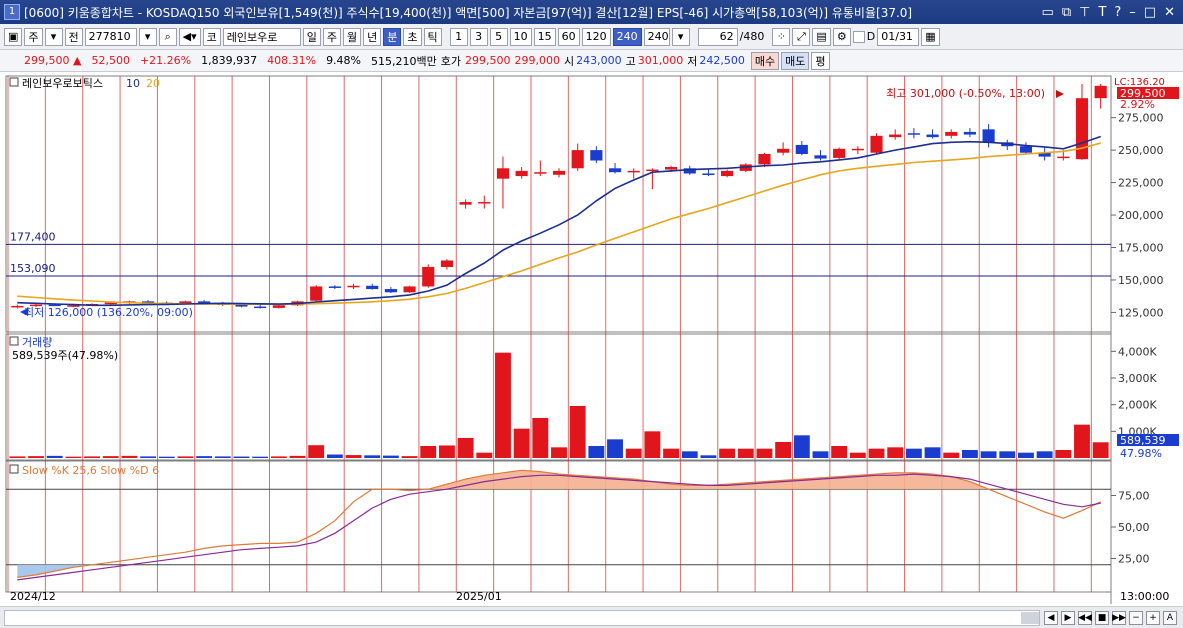  I want to click on period-second: 초, so click(412, 36).